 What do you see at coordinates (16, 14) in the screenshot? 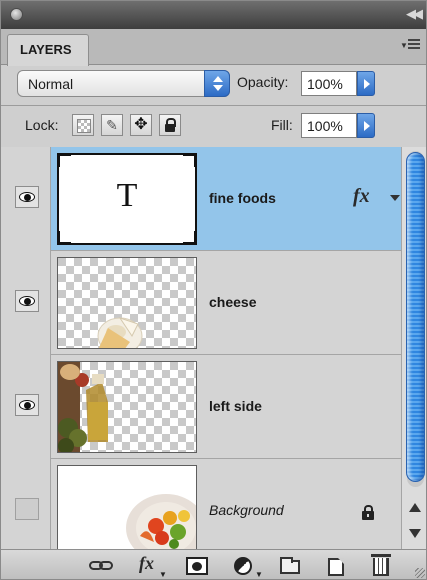
I see `close-button` at bounding box center [16, 14].